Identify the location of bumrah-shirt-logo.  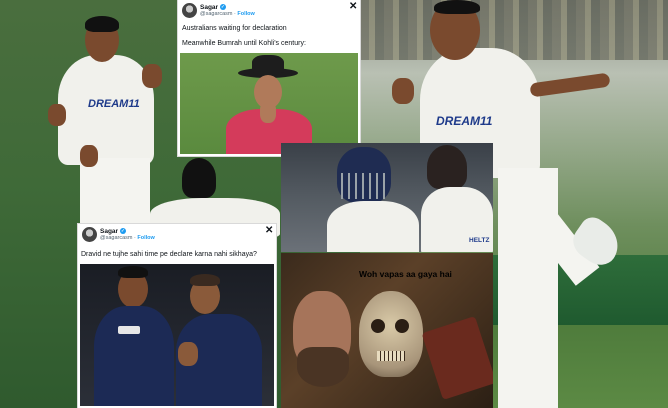
(129, 330).